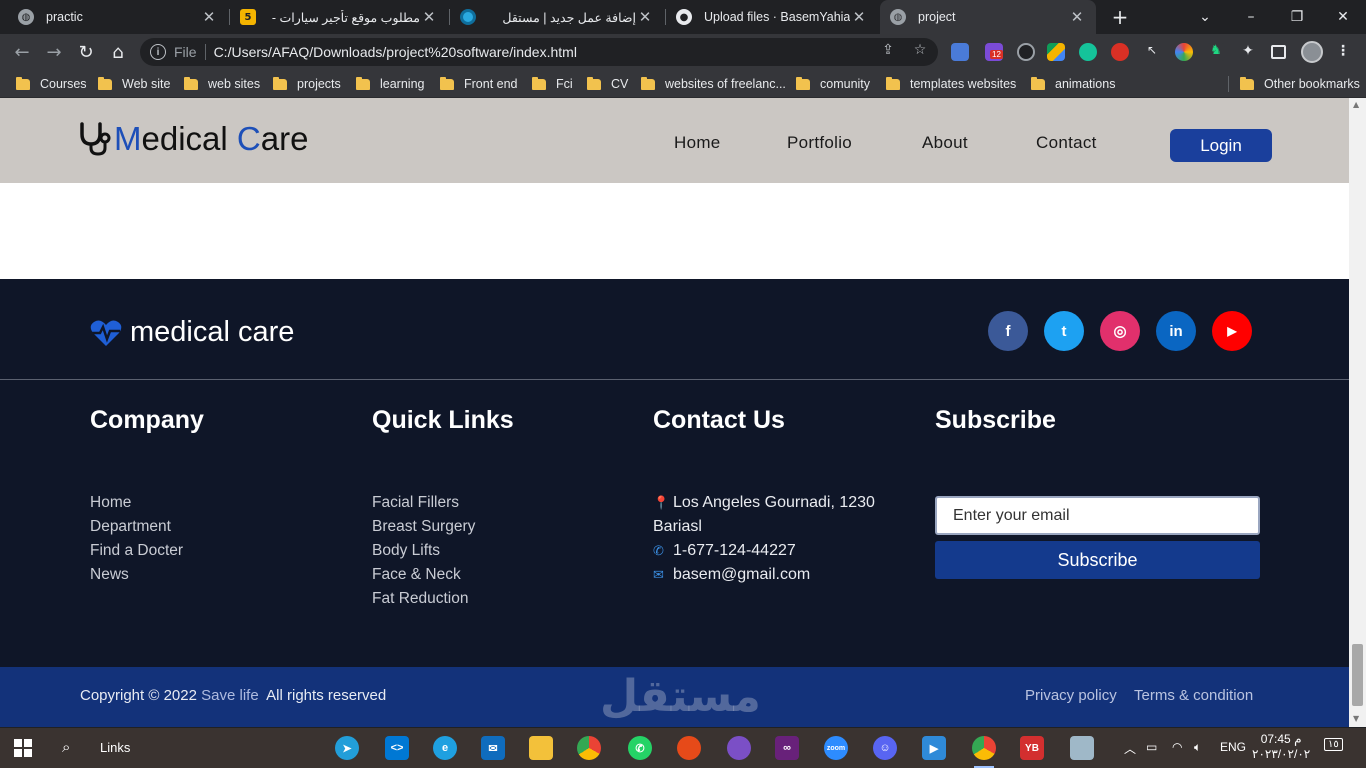  Describe the element at coordinates (1066, 143) in the screenshot. I see `nav-contact: Contact` at that location.